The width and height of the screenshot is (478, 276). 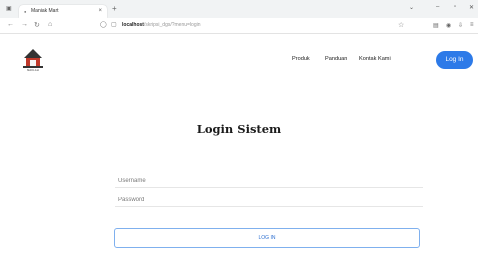 I want to click on address-bar: ◯ ▢ localhost/skripsi_dgs/?menu=login ☆, so click(x=257, y=25).